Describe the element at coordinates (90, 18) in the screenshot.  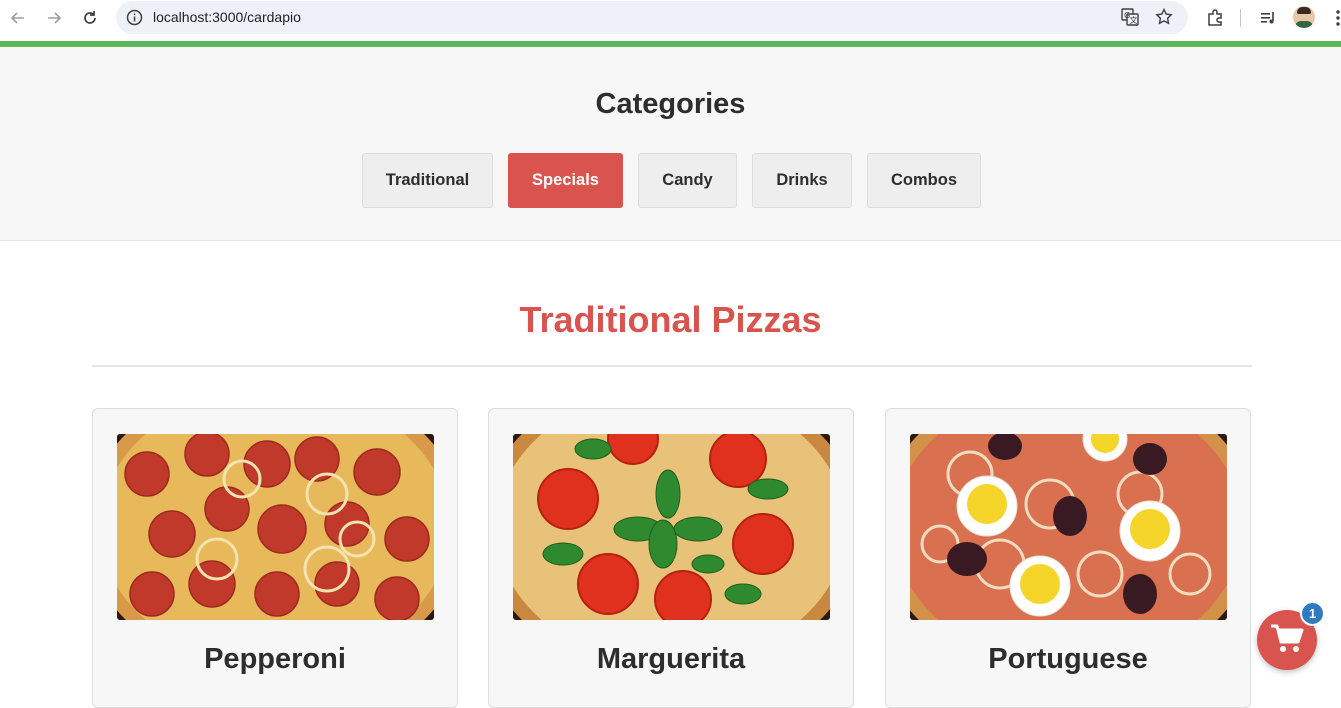
I see `reload-icon` at that location.